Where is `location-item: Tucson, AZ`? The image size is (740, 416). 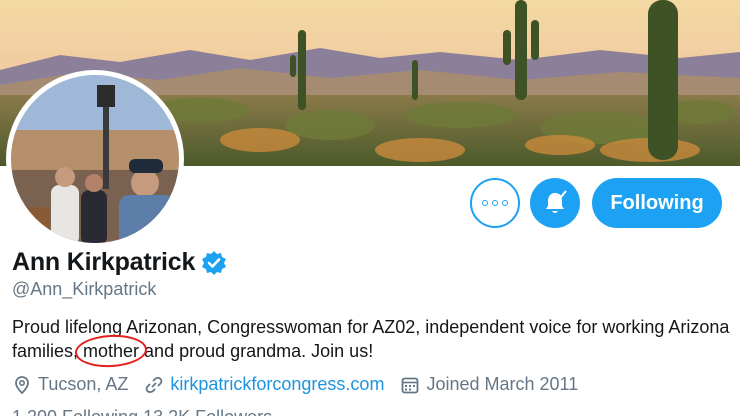 location-item: Tucson, AZ is located at coordinates (70, 384).